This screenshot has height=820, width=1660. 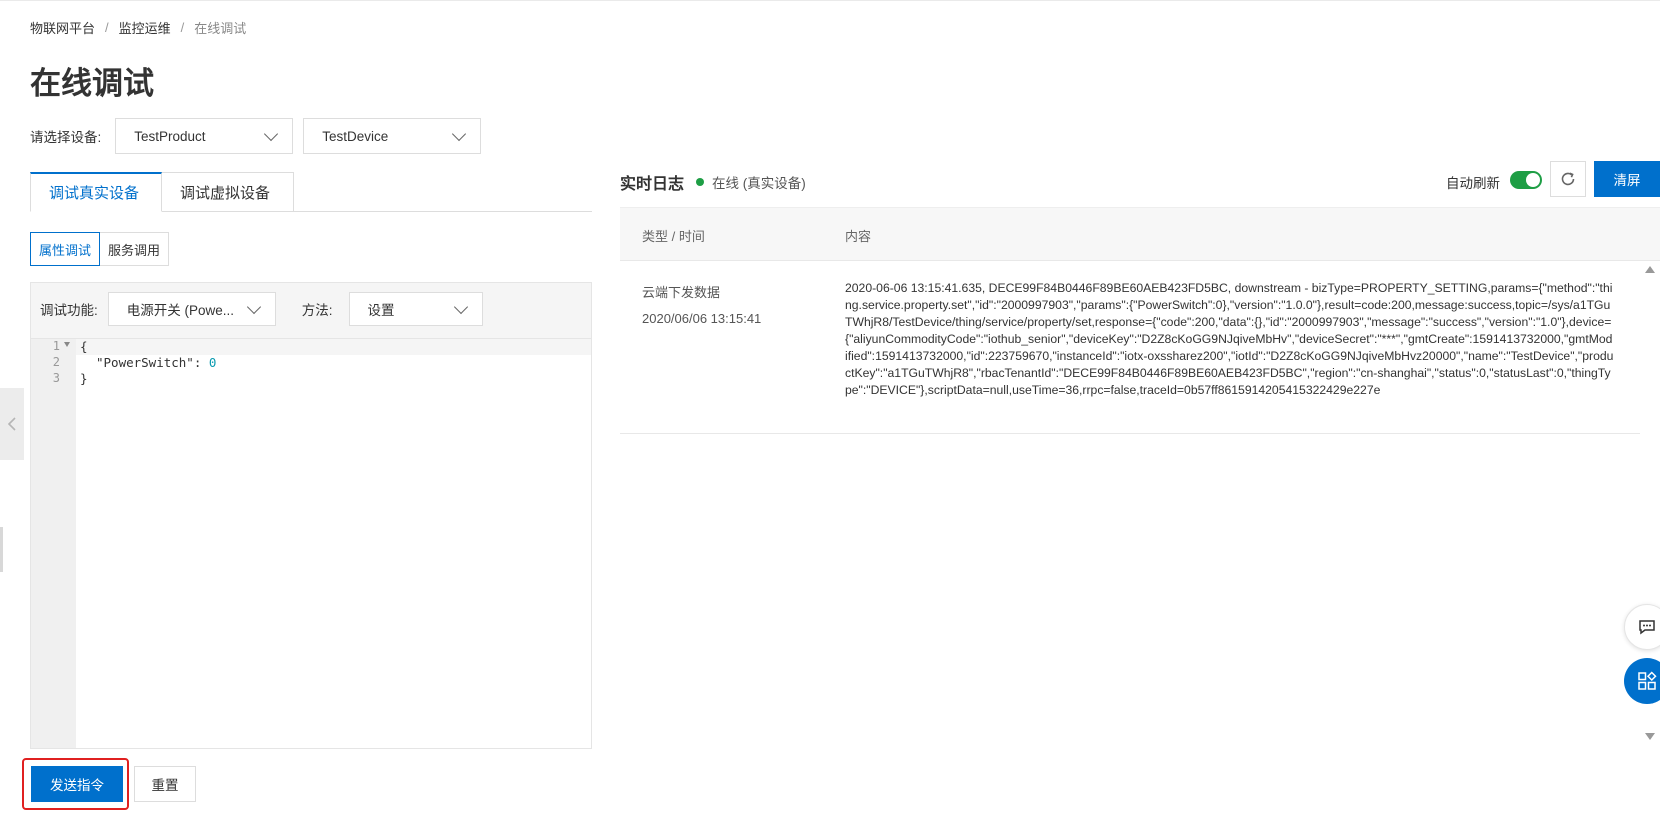 I want to click on refresh-button, so click(x=1568, y=179).